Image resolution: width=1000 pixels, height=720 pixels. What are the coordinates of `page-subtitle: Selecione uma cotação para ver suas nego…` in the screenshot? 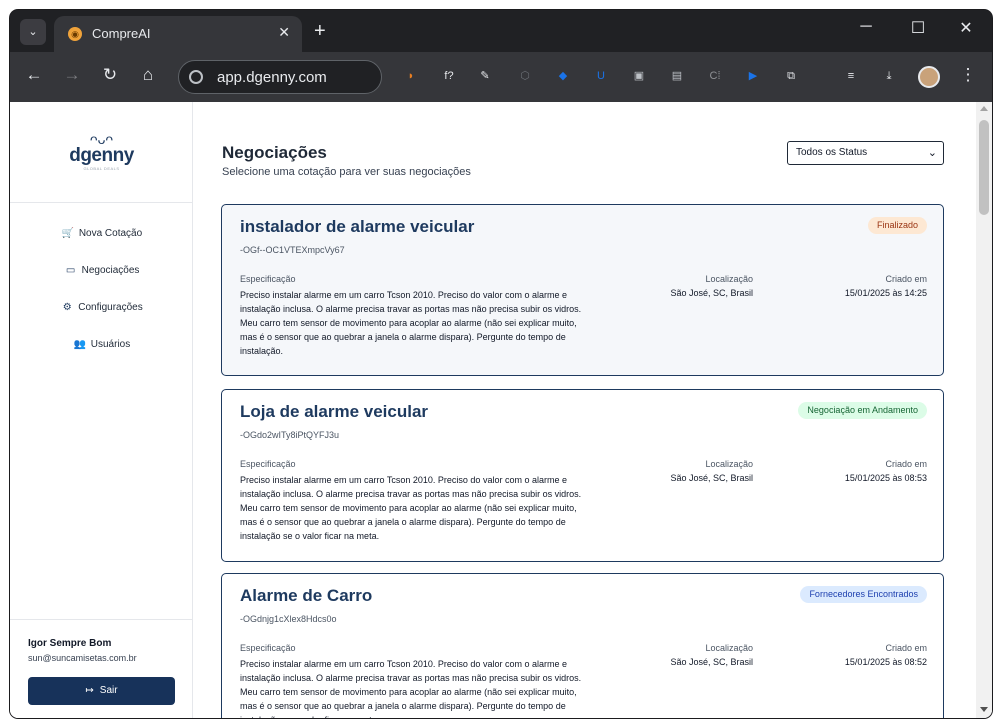 It's located at (346, 172).